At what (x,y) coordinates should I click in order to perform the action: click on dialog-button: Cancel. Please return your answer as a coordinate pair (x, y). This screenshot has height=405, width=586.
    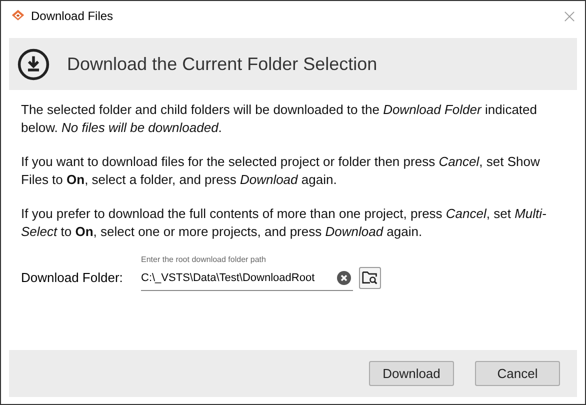
    Looking at the image, I should click on (517, 373).